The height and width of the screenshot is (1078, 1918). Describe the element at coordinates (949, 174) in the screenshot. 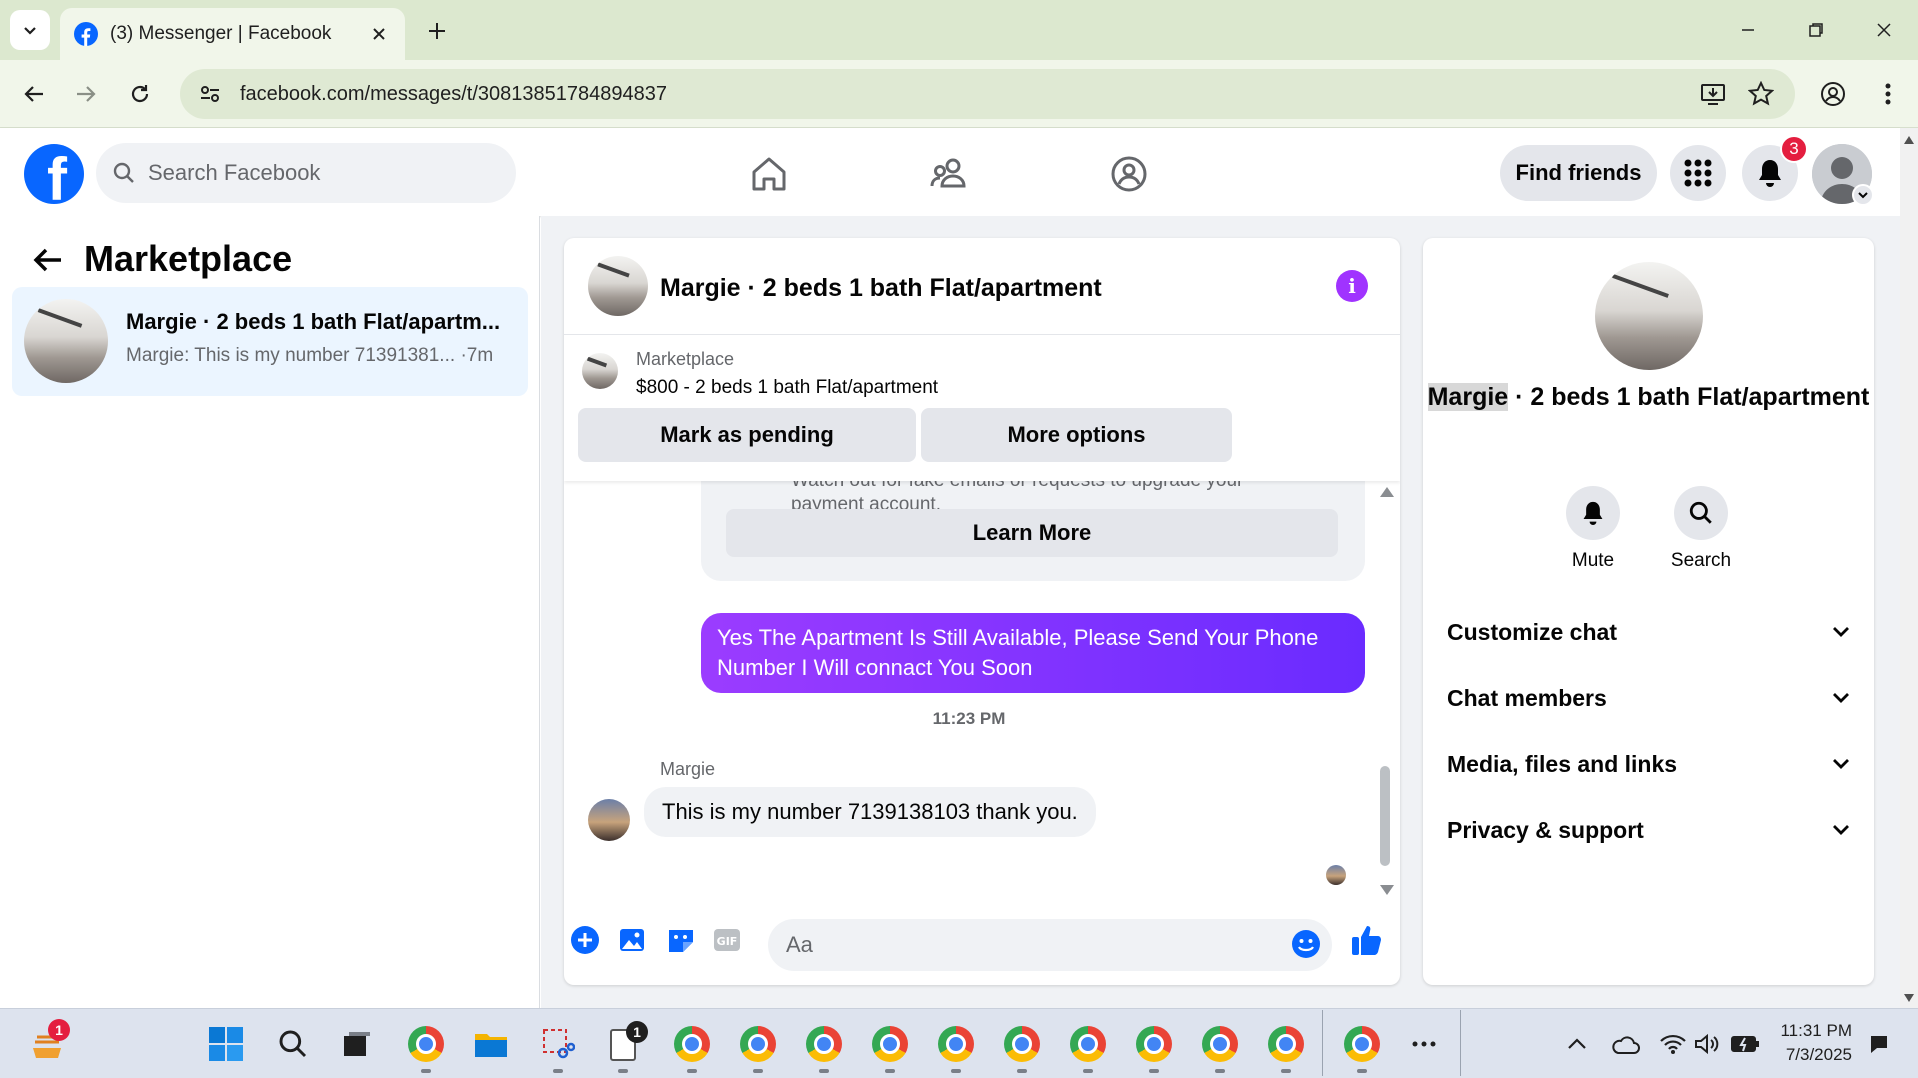

I see `friends-nav-button` at that location.